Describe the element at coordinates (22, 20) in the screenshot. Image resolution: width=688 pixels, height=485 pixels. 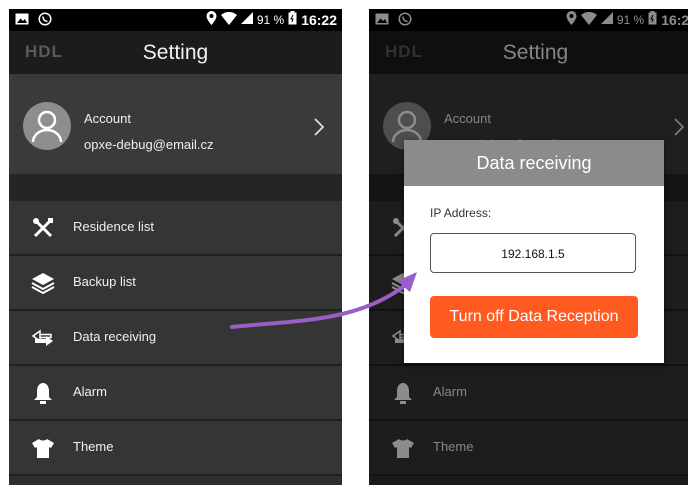
I see `image-icon` at that location.